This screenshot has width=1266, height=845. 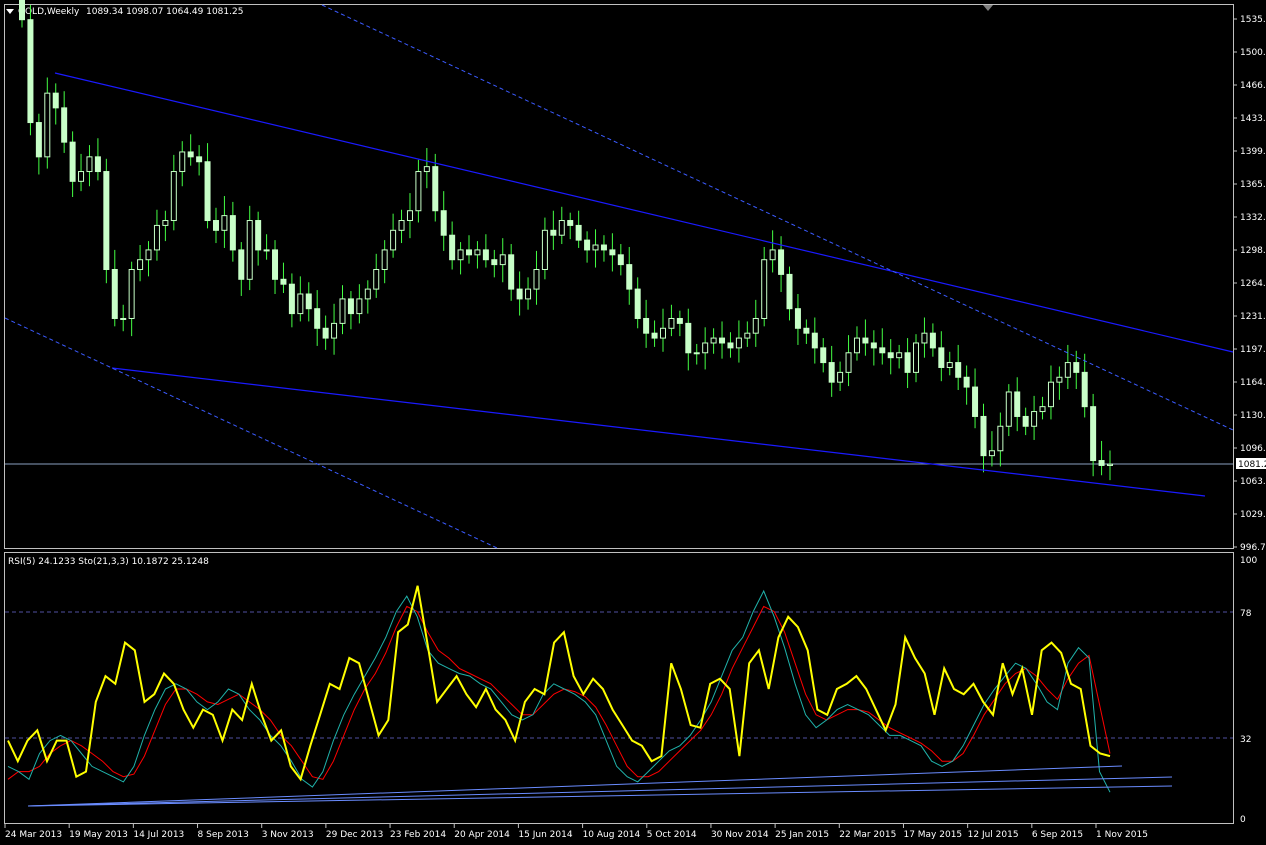 I want to click on time-tick-label: 5 Oct 2014, so click(x=672, y=835).